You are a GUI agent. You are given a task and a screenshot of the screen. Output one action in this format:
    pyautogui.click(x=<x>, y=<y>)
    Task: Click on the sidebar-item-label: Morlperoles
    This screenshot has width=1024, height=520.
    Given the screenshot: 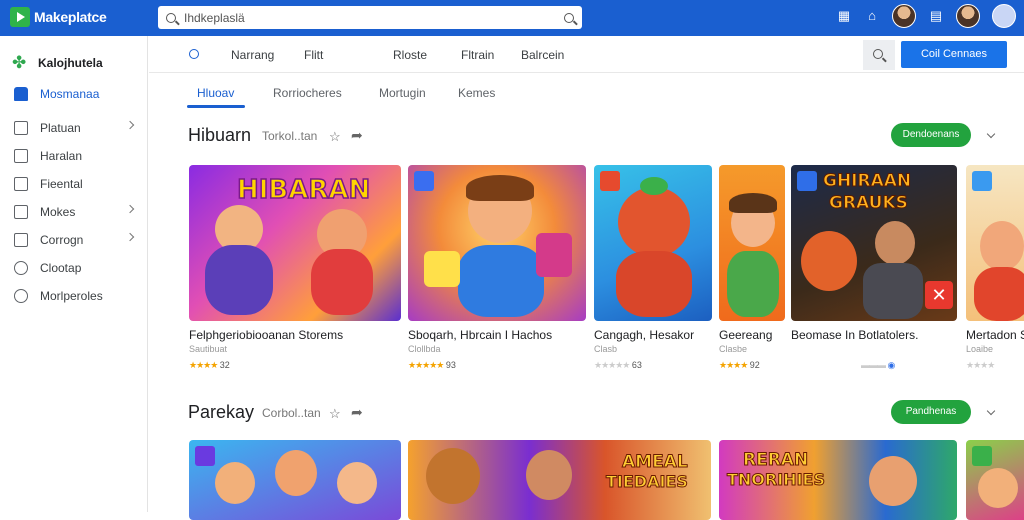 What is the action you would take?
    pyautogui.click(x=71, y=296)
    